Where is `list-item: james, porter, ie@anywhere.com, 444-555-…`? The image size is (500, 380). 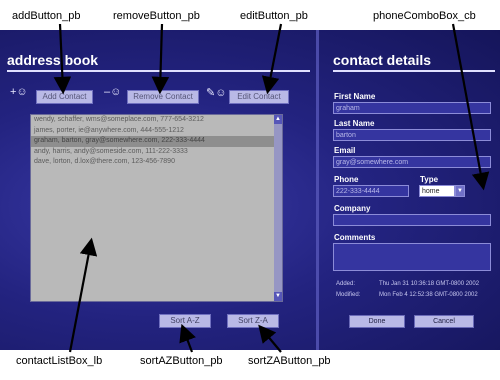
list-item: james, porter, ie@anywhere.com, 444-555-… is located at coordinates (156, 131).